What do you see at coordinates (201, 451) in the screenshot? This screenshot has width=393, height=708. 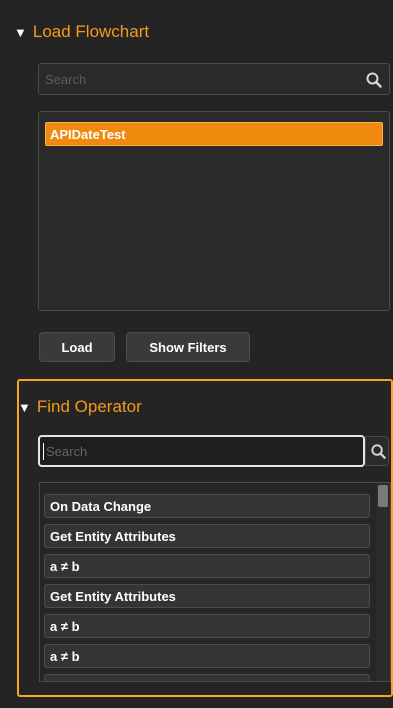 I see `operator-search-input: Search` at bounding box center [201, 451].